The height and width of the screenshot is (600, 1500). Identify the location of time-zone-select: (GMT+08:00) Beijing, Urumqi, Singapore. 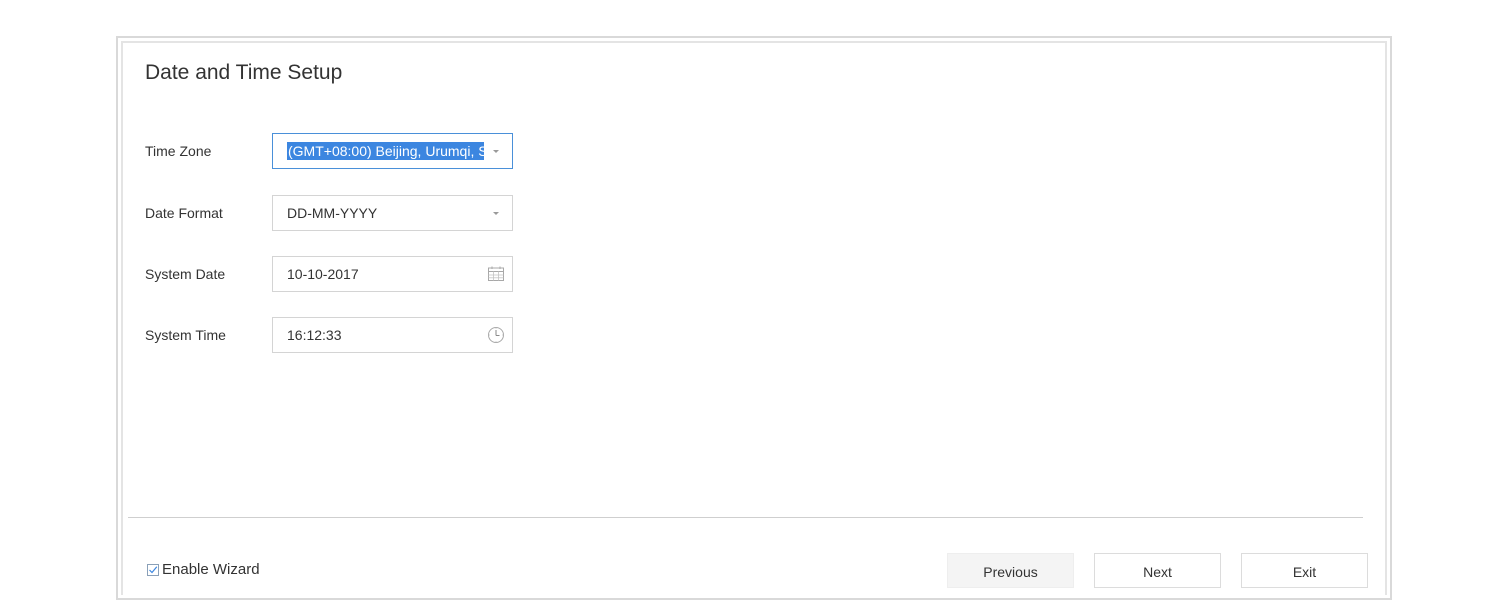
(392, 151).